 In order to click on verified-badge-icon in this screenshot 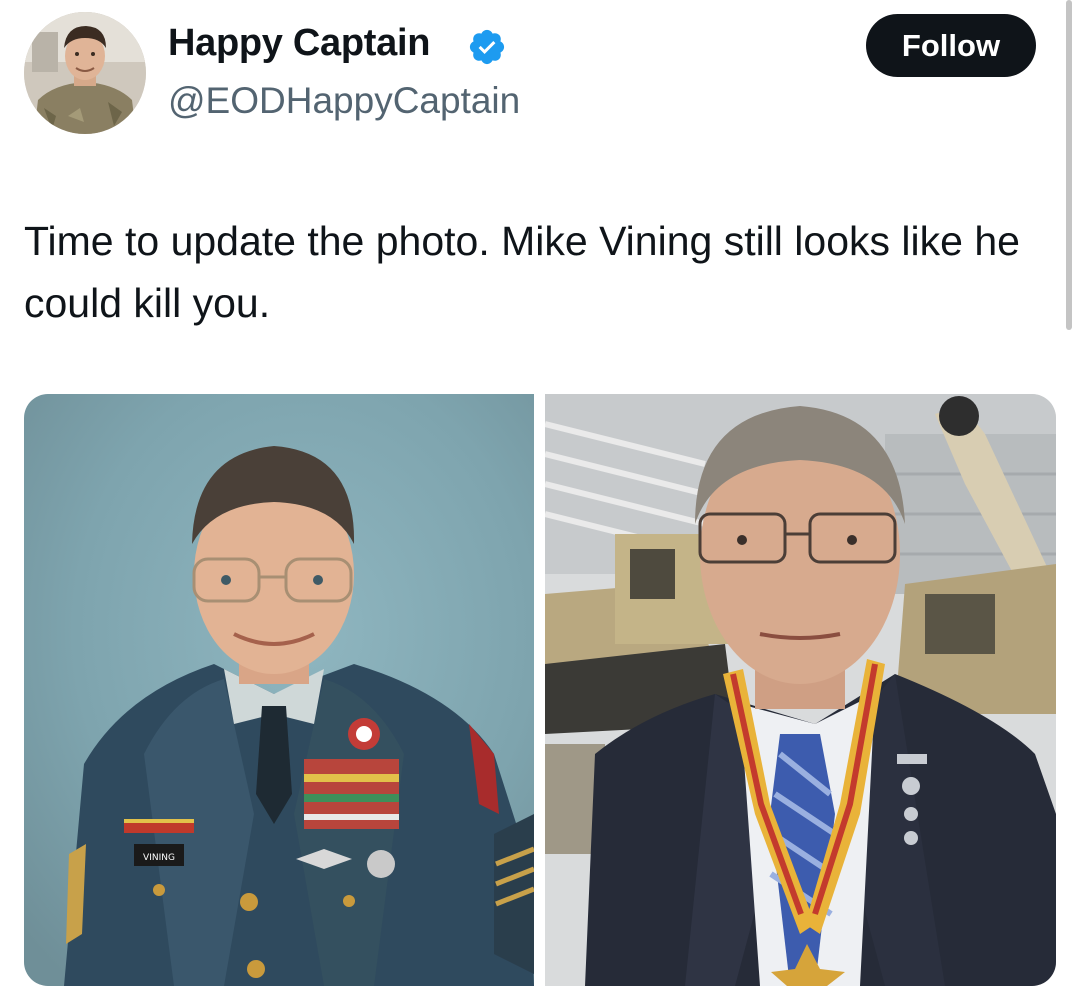, I will do `click(487, 47)`.